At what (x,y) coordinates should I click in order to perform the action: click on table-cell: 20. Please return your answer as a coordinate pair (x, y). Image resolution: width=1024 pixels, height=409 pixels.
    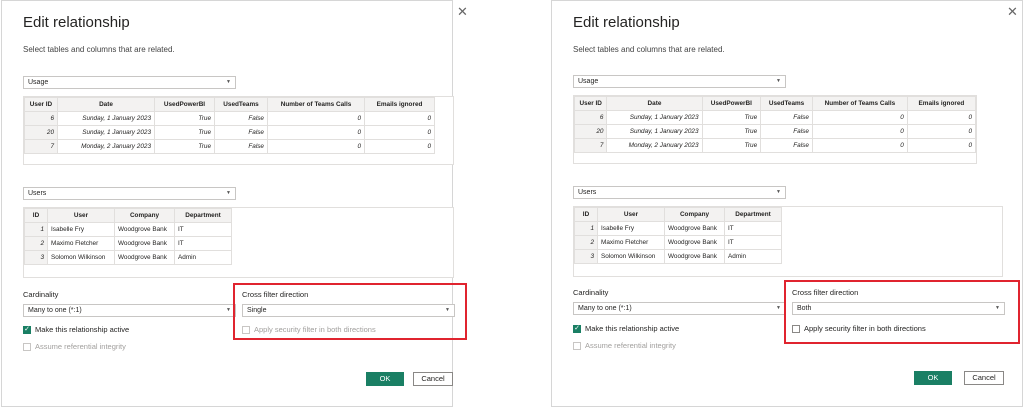
    Looking at the image, I should click on (41, 132).